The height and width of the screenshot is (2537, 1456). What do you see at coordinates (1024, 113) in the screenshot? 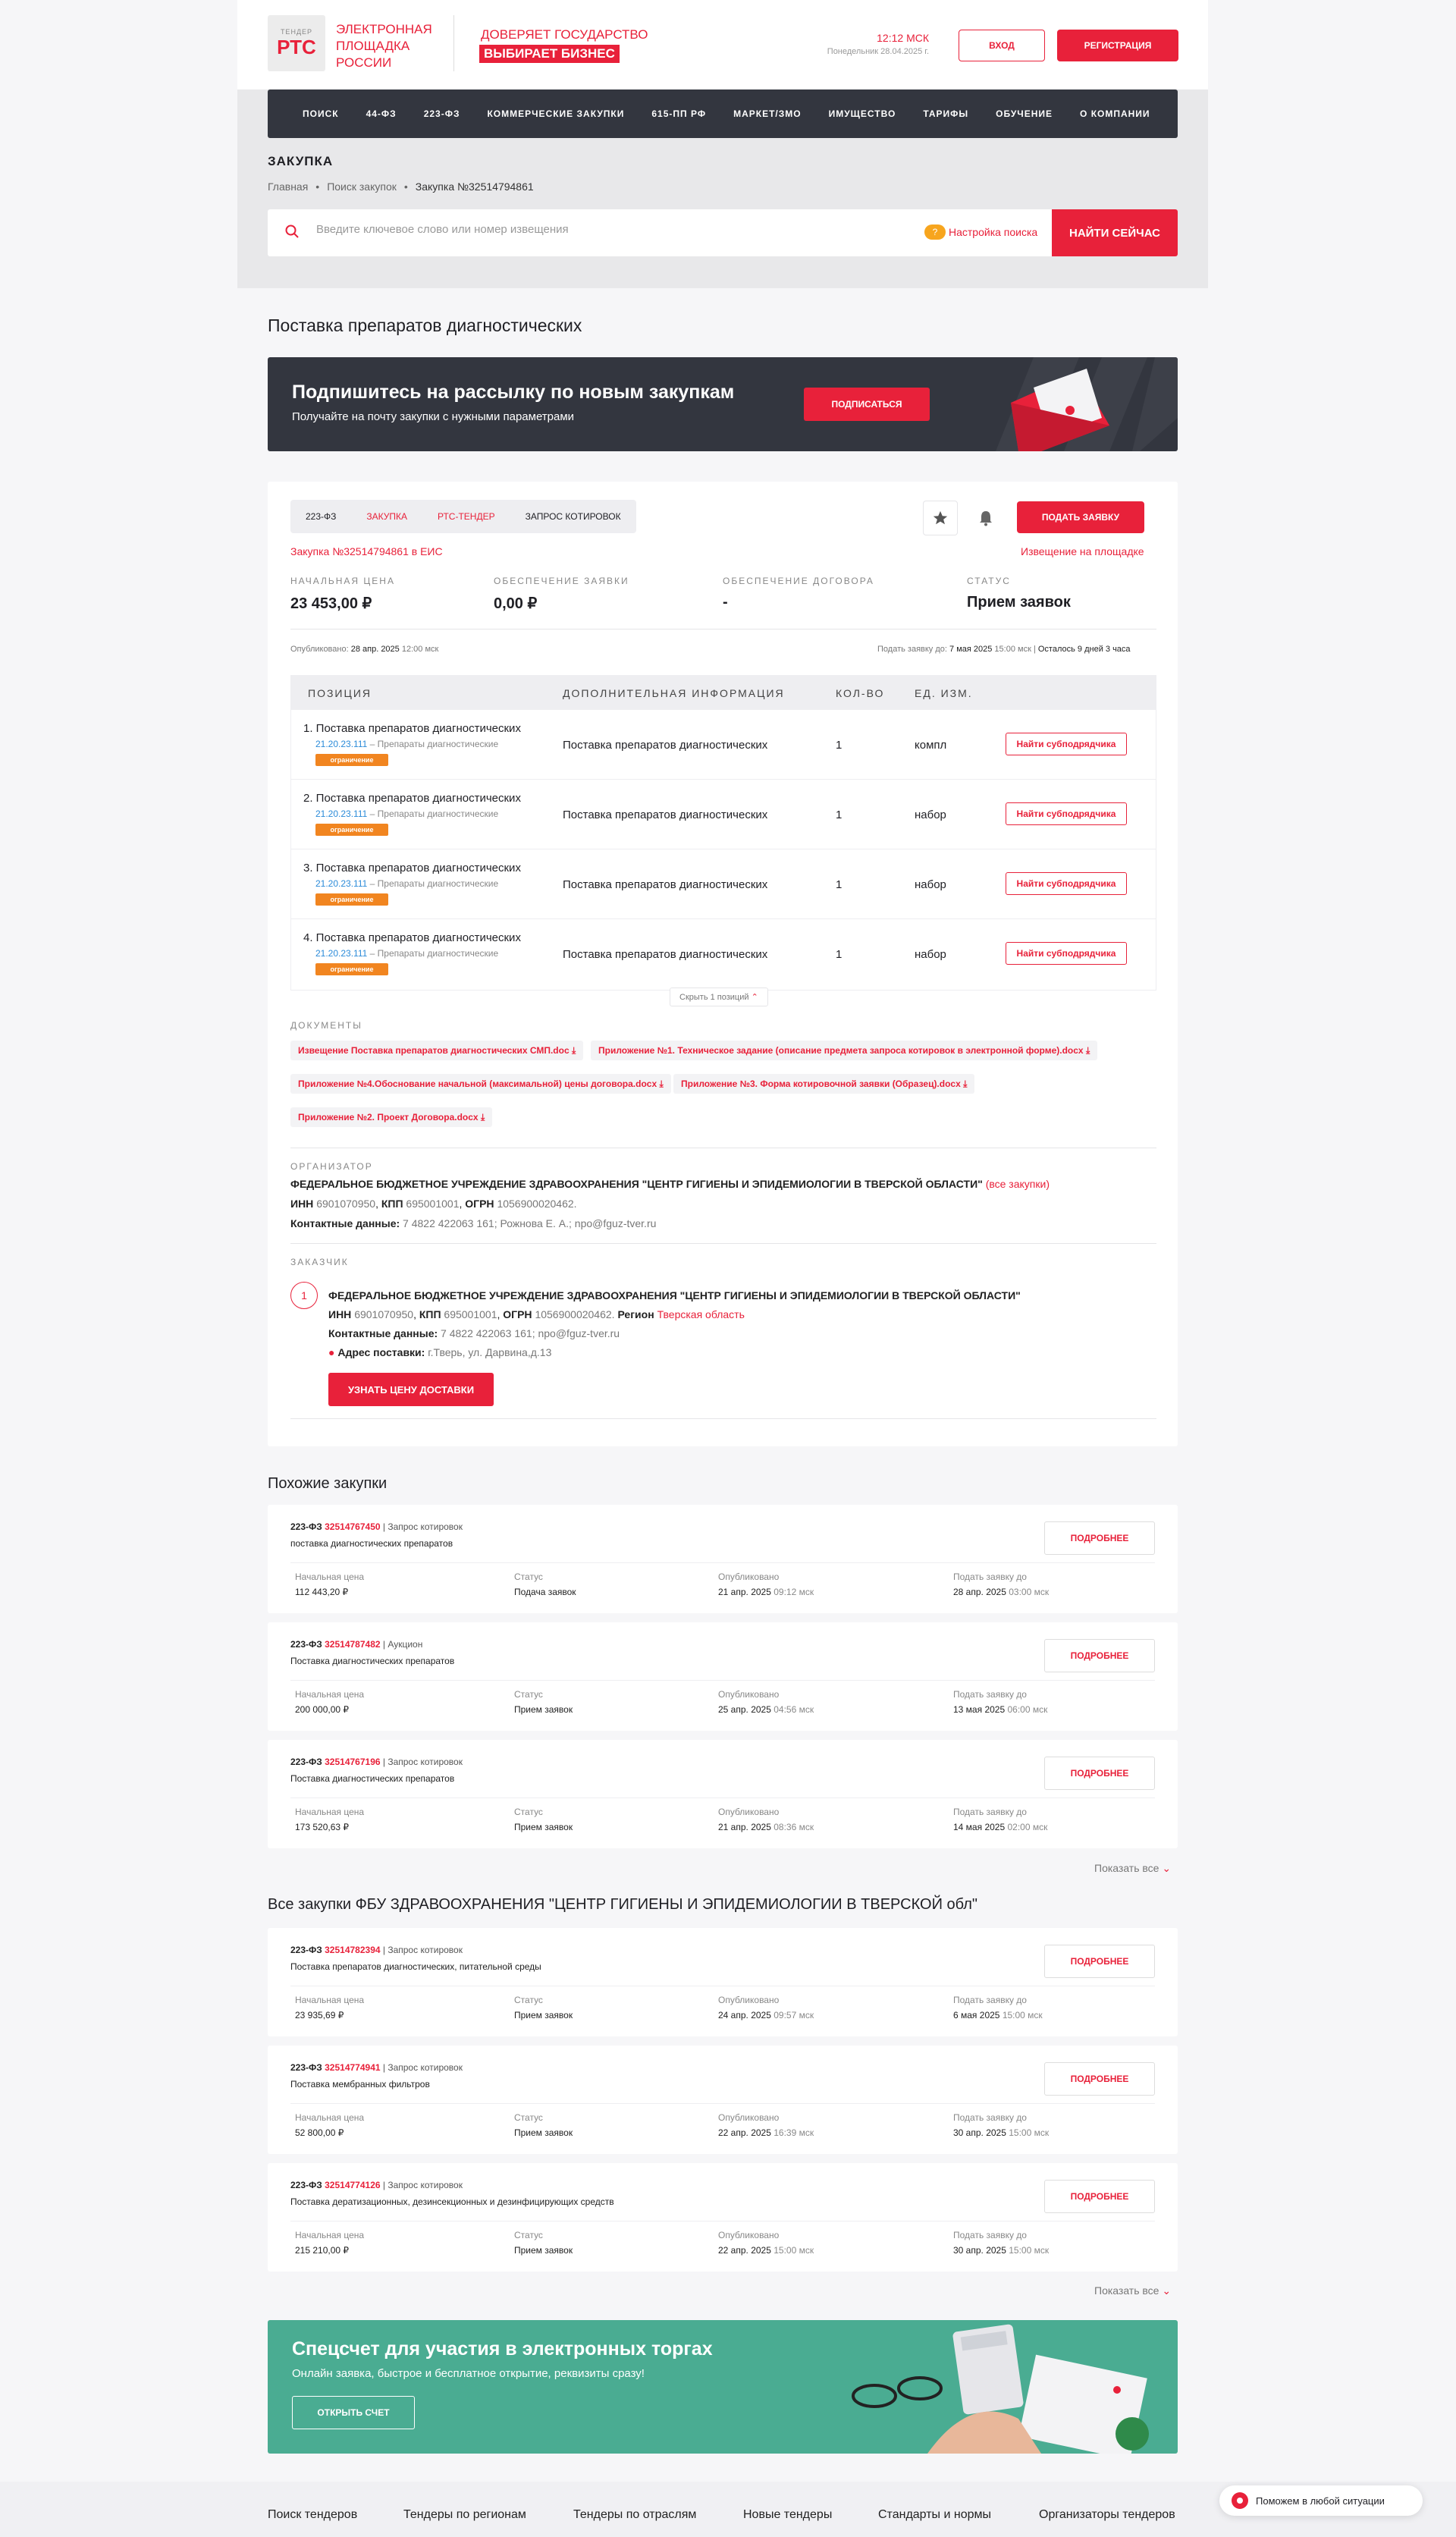
I see `nav-item-education: ОБУЧЕНИЕ` at bounding box center [1024, 113].